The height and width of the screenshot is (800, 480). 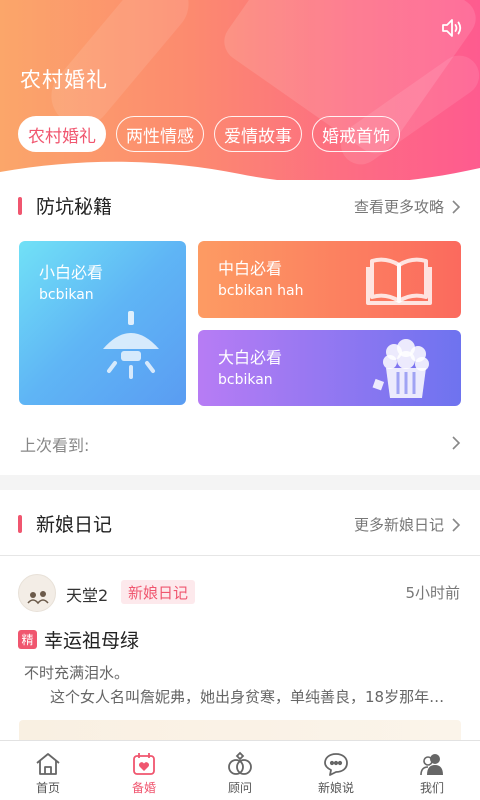 I want to click on avatar, so click(x=37, y=593).